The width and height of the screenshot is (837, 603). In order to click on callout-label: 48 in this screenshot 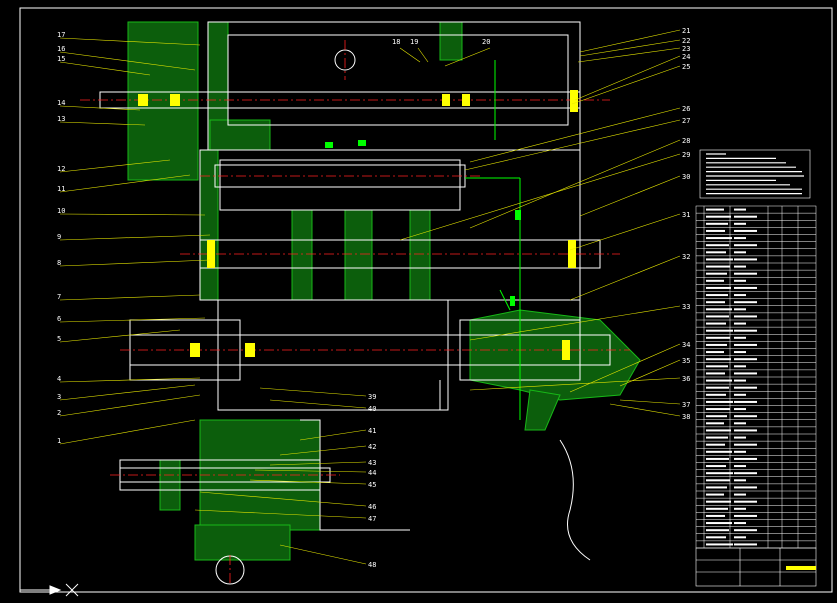, I will do `click(372, 565)`.